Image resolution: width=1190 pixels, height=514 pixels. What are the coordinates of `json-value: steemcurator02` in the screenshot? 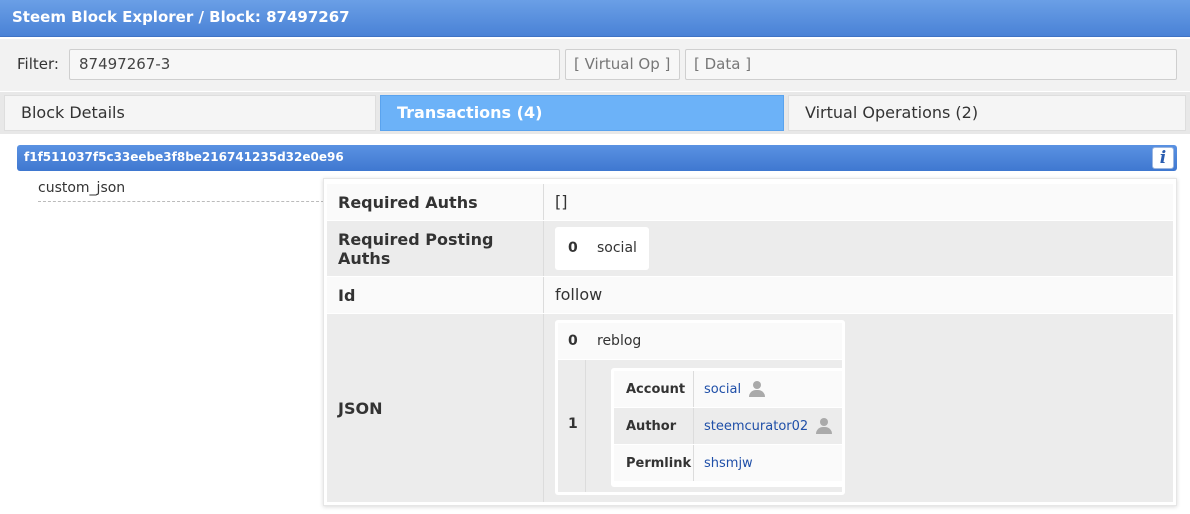 It's located at (767, 426).